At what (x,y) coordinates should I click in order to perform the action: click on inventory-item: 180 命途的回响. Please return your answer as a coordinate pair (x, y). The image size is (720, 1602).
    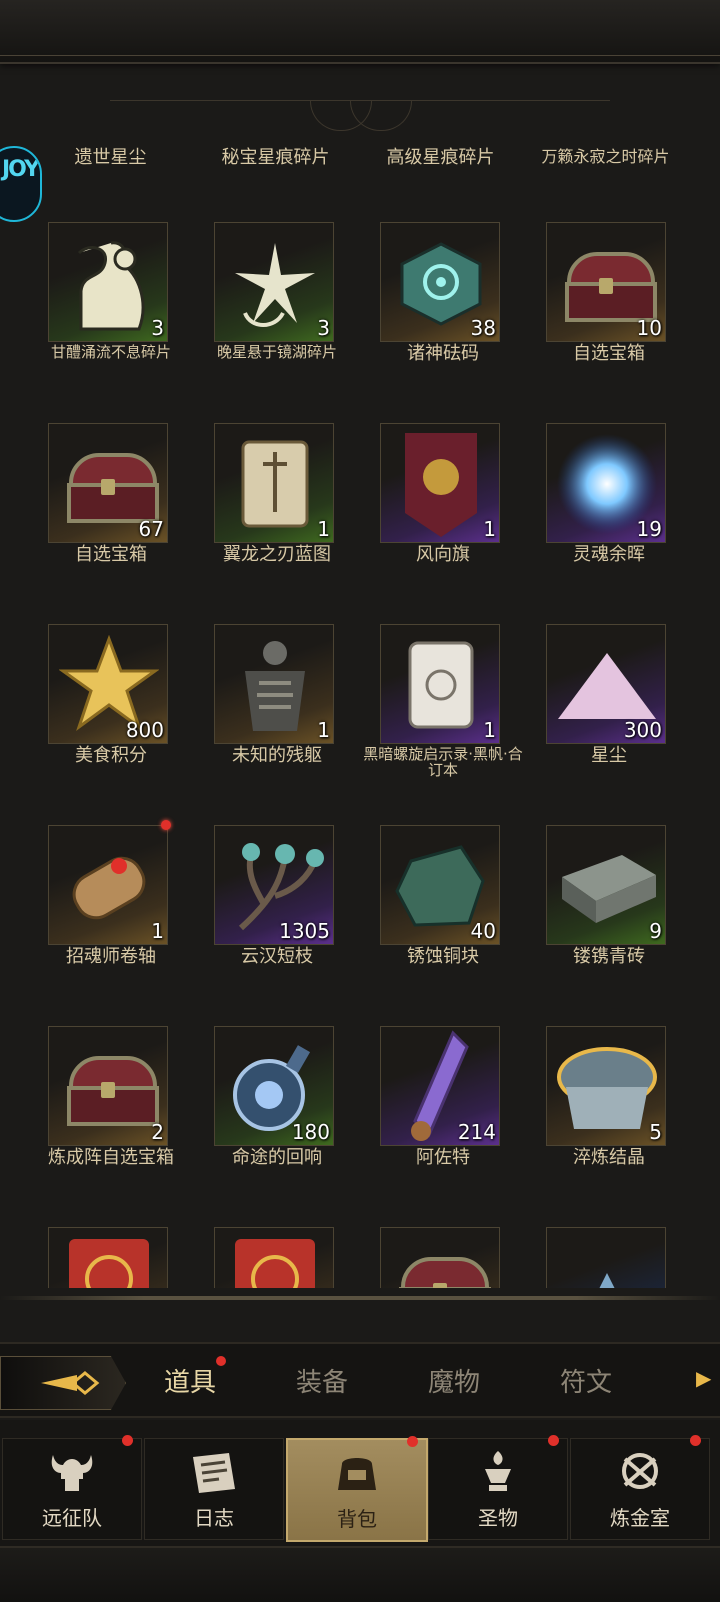
    Looking at the image, I should click on (277, 1126).